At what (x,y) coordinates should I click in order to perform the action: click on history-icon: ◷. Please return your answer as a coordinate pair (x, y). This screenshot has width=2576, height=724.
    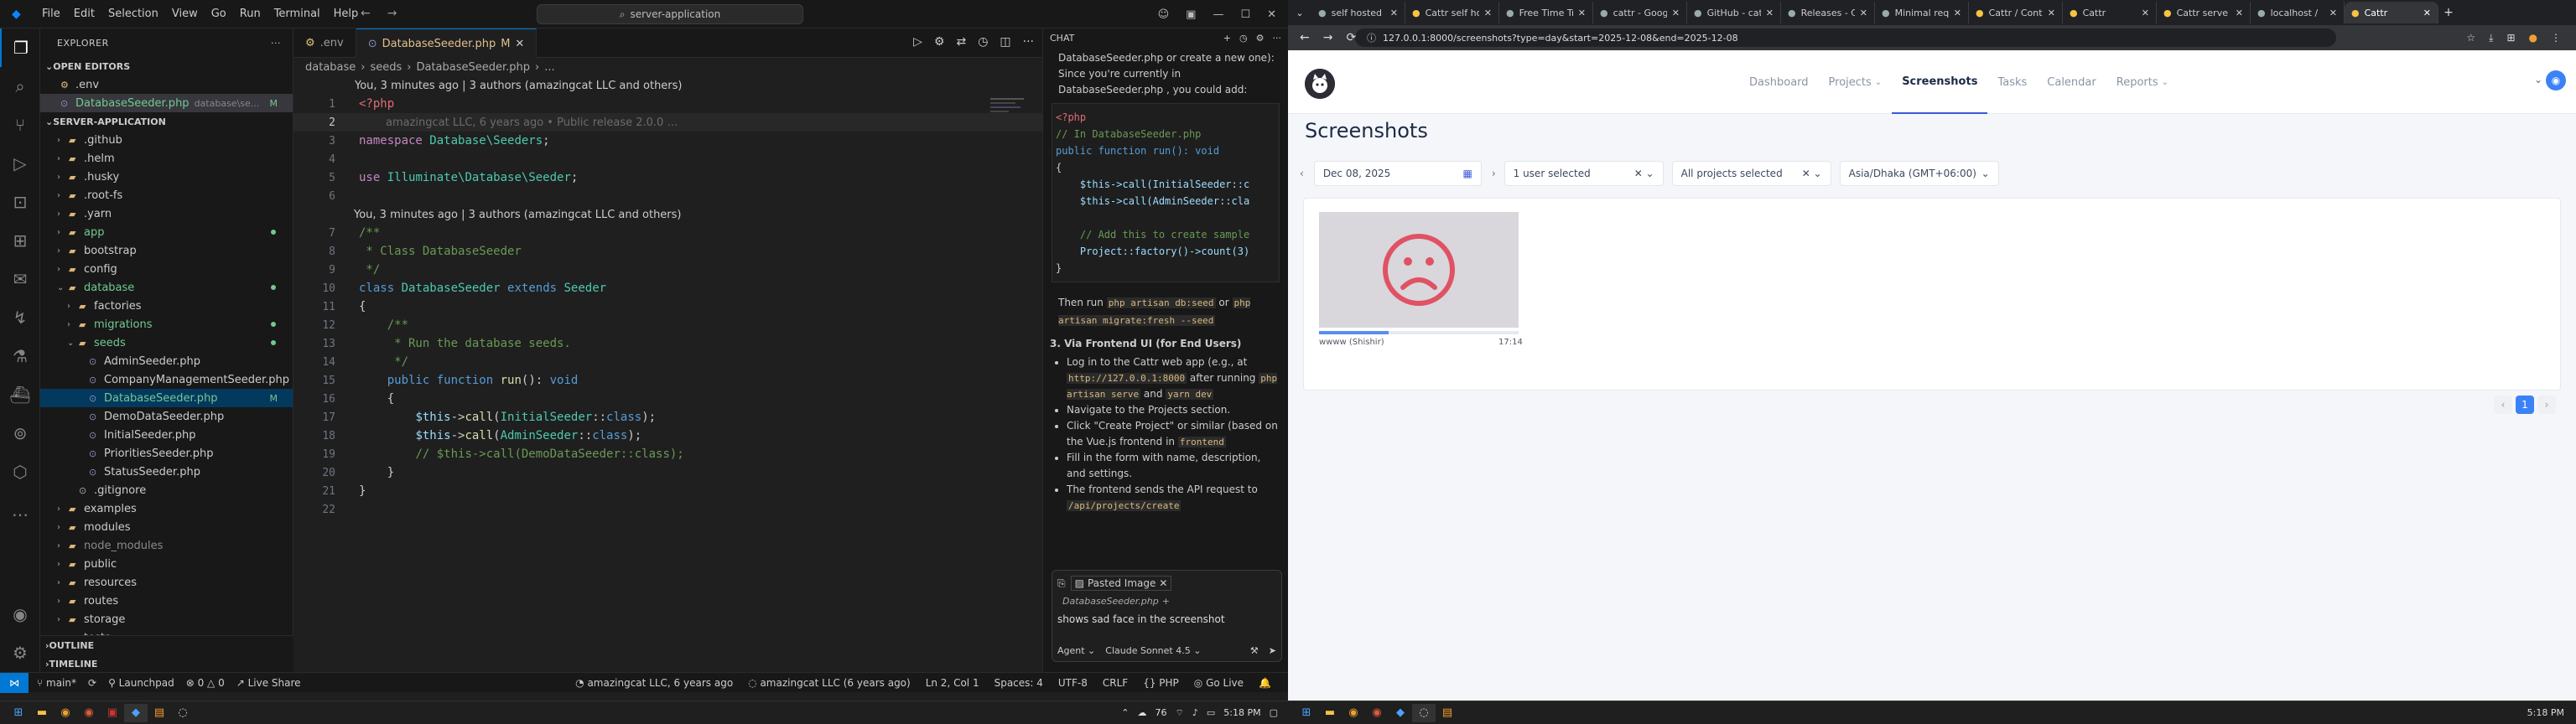
    Looking at the image, I should click on (1243, 38).